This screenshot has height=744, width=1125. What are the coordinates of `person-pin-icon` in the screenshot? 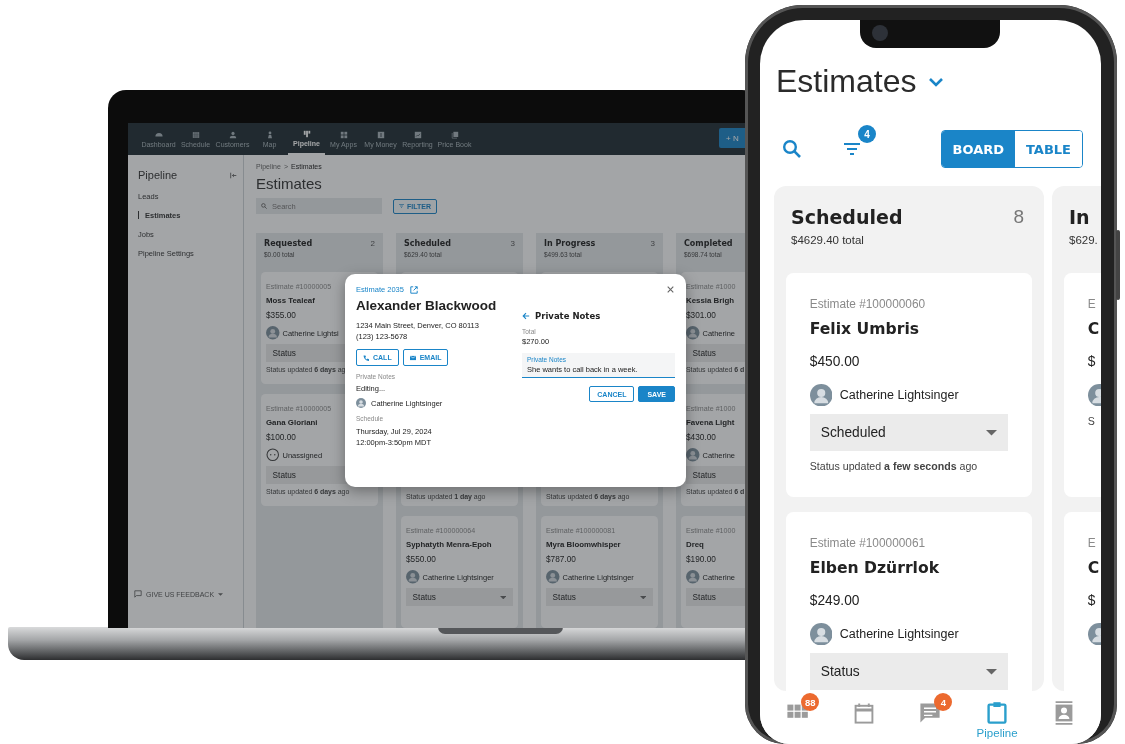 It's located at (269, 134).